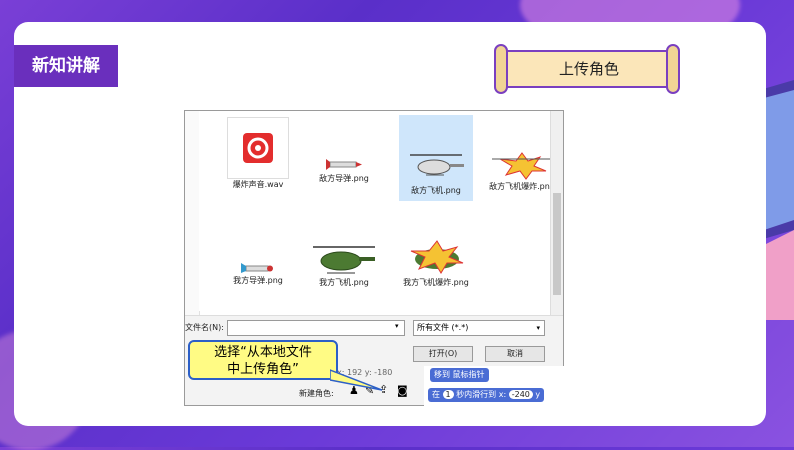 The height and width of the screenshot is (450, 794). I want to click on file-name: 敌方飞机.png, so click(436, 190).